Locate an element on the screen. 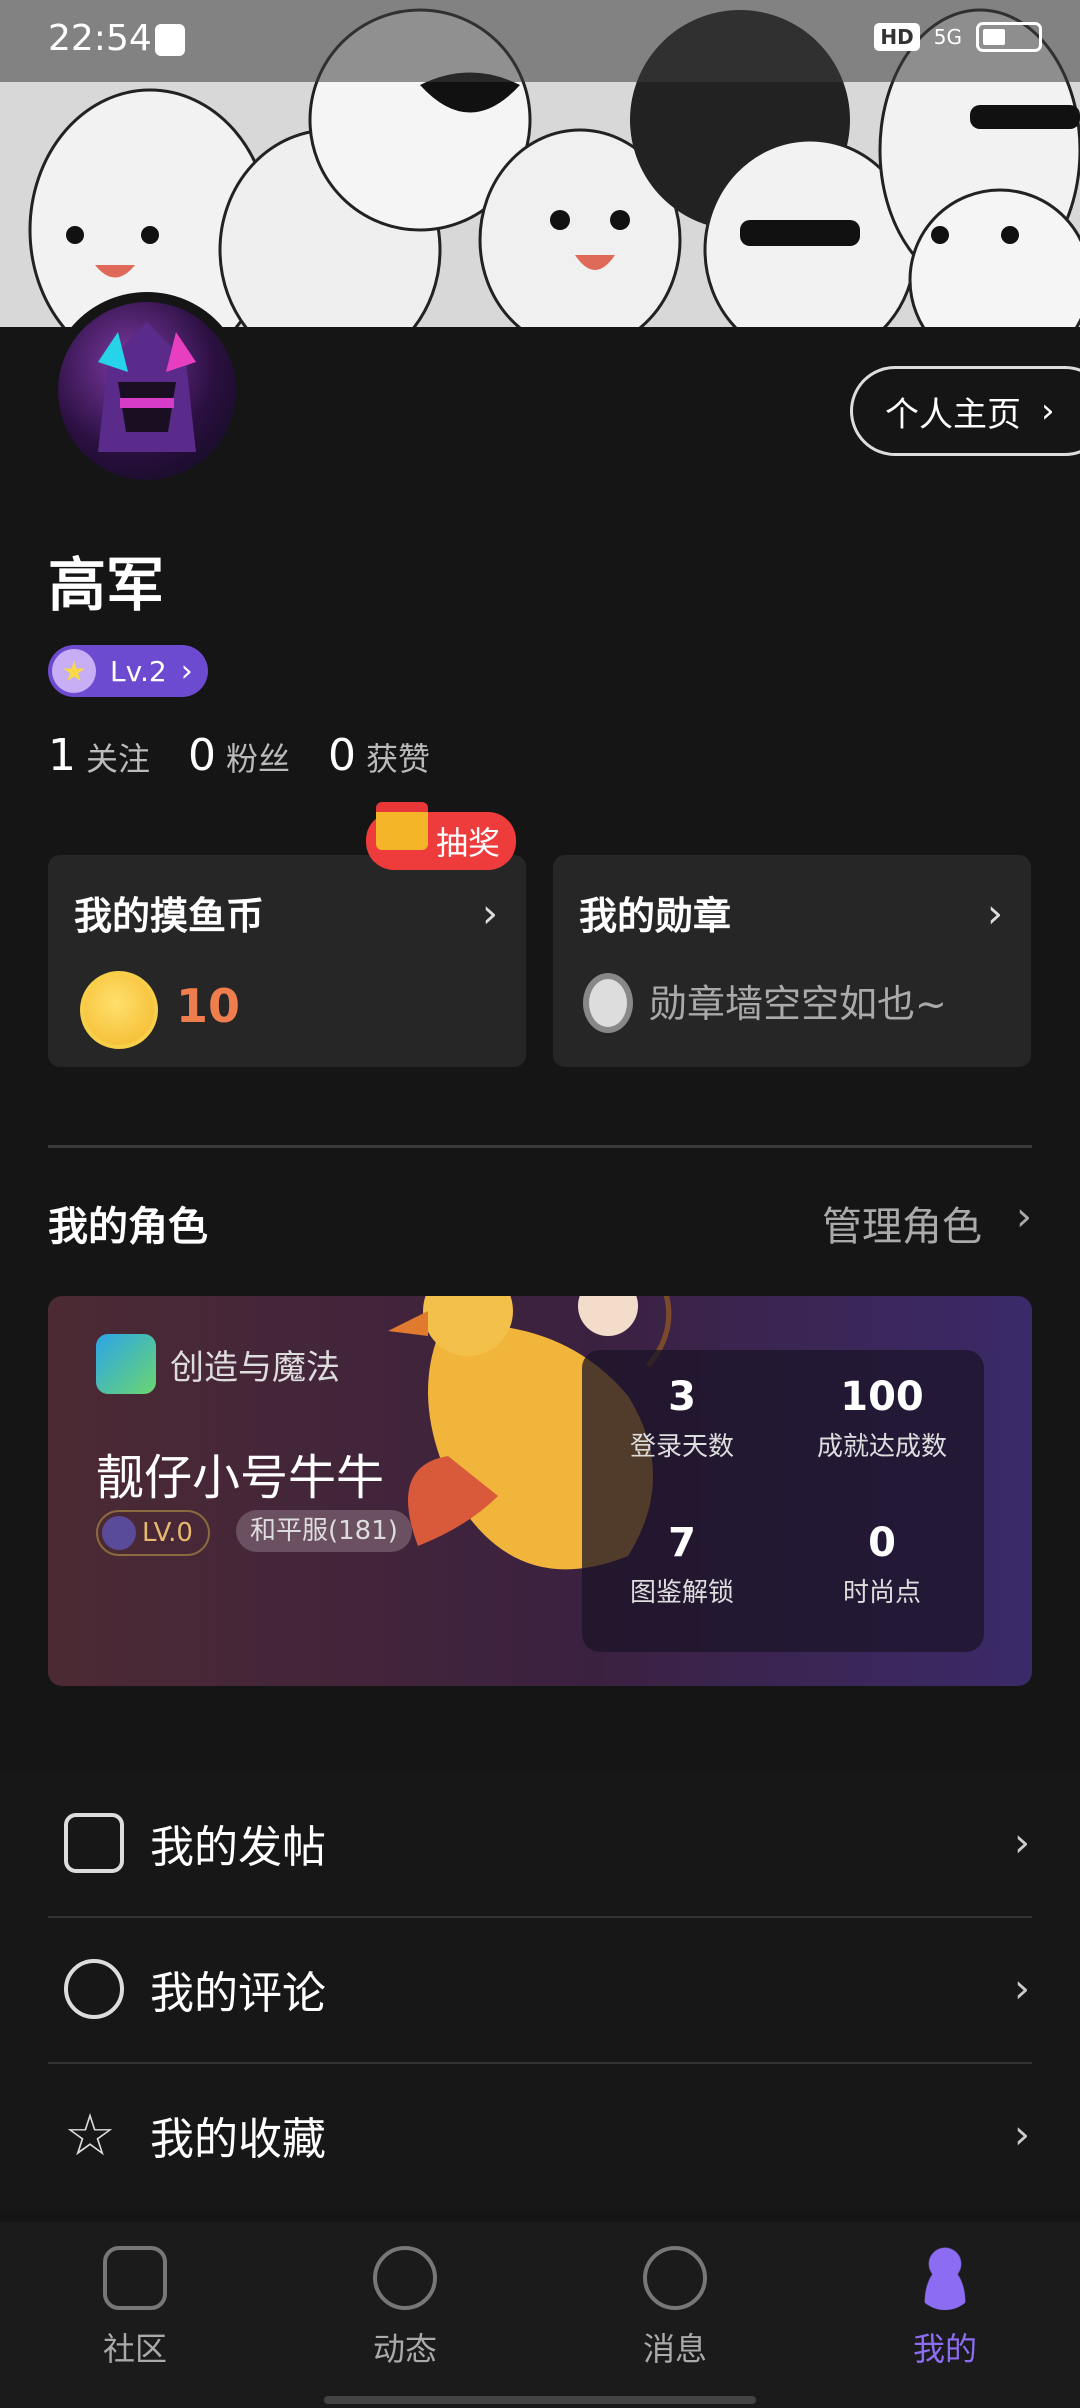 Image resolution: width=1080 pixels, height=2408 pixels. home-icon is located at coordinates (135, 2278).